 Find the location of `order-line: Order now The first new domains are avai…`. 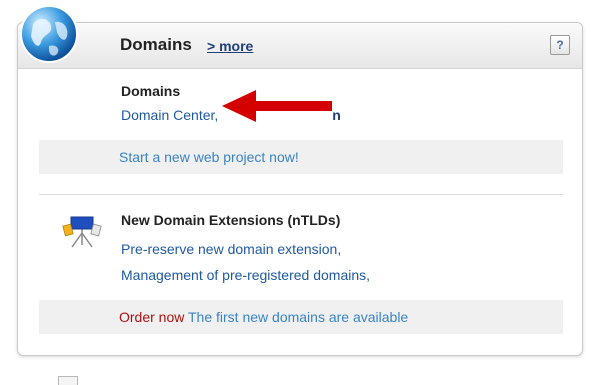

order-line: Order now The first new domains are avai… is located at coordinates (263, 317).